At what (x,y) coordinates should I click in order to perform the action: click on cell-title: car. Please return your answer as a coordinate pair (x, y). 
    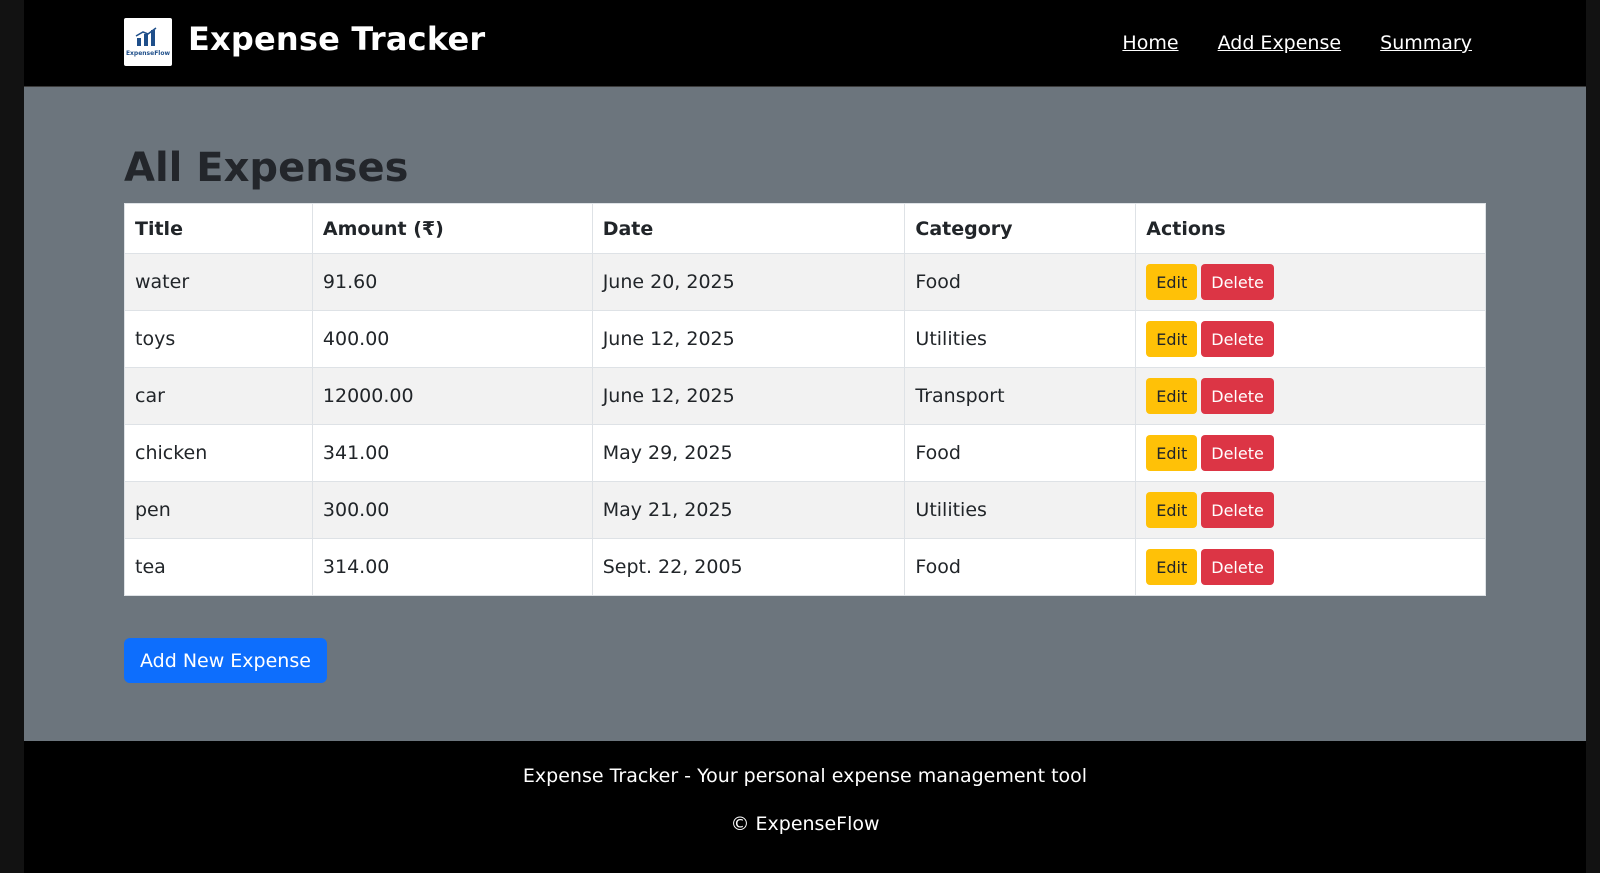
    Looking at the image, I should click on (218, 396).